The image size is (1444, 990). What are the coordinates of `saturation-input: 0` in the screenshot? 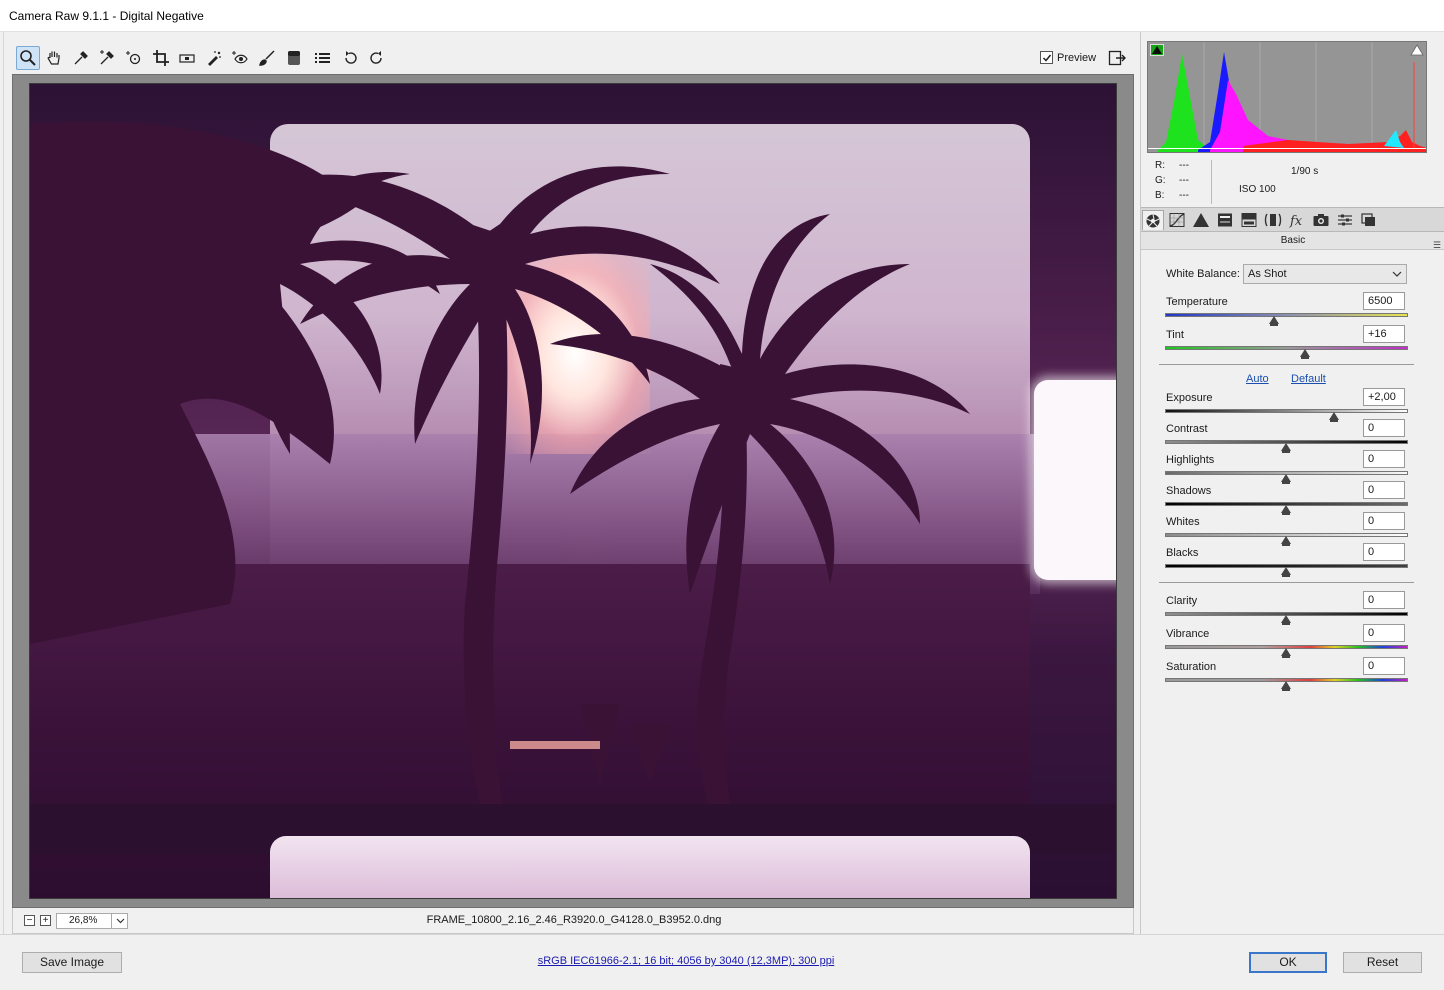 It's located at (1384, 666).